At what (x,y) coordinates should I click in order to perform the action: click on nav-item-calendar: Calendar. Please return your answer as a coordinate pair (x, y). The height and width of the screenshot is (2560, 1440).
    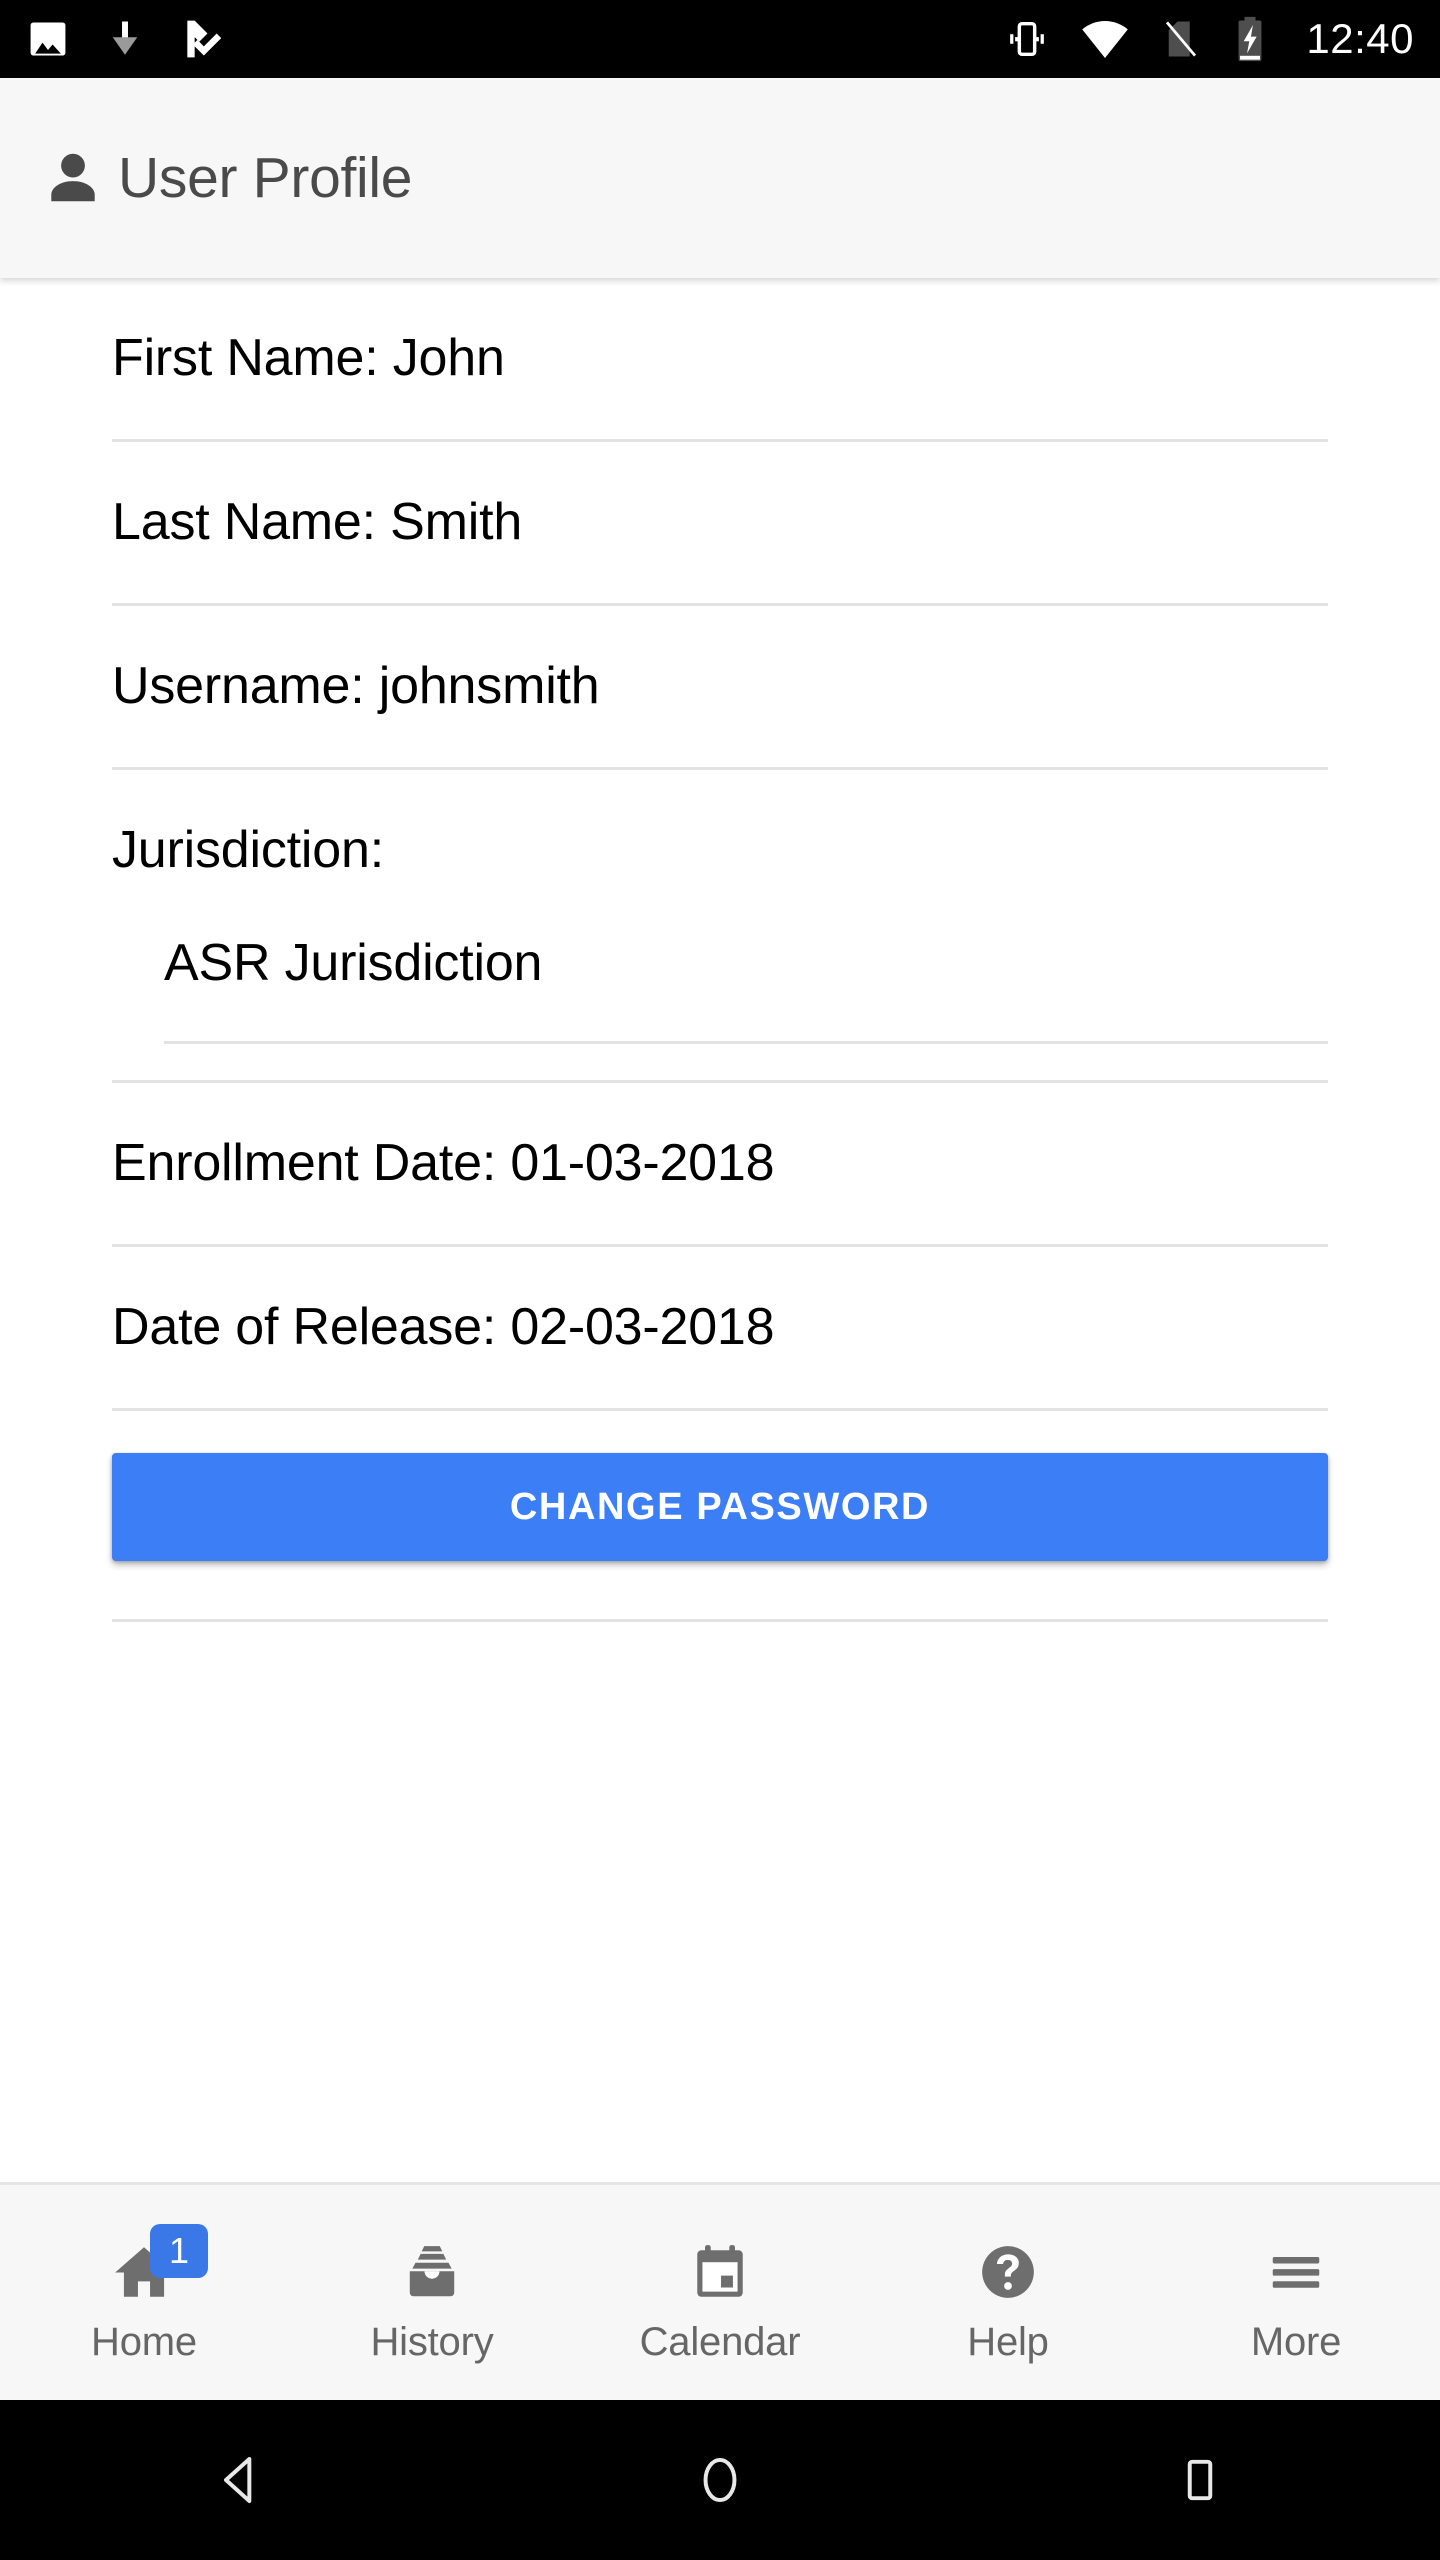
    Looking at the image, I should click on (720, 2292).